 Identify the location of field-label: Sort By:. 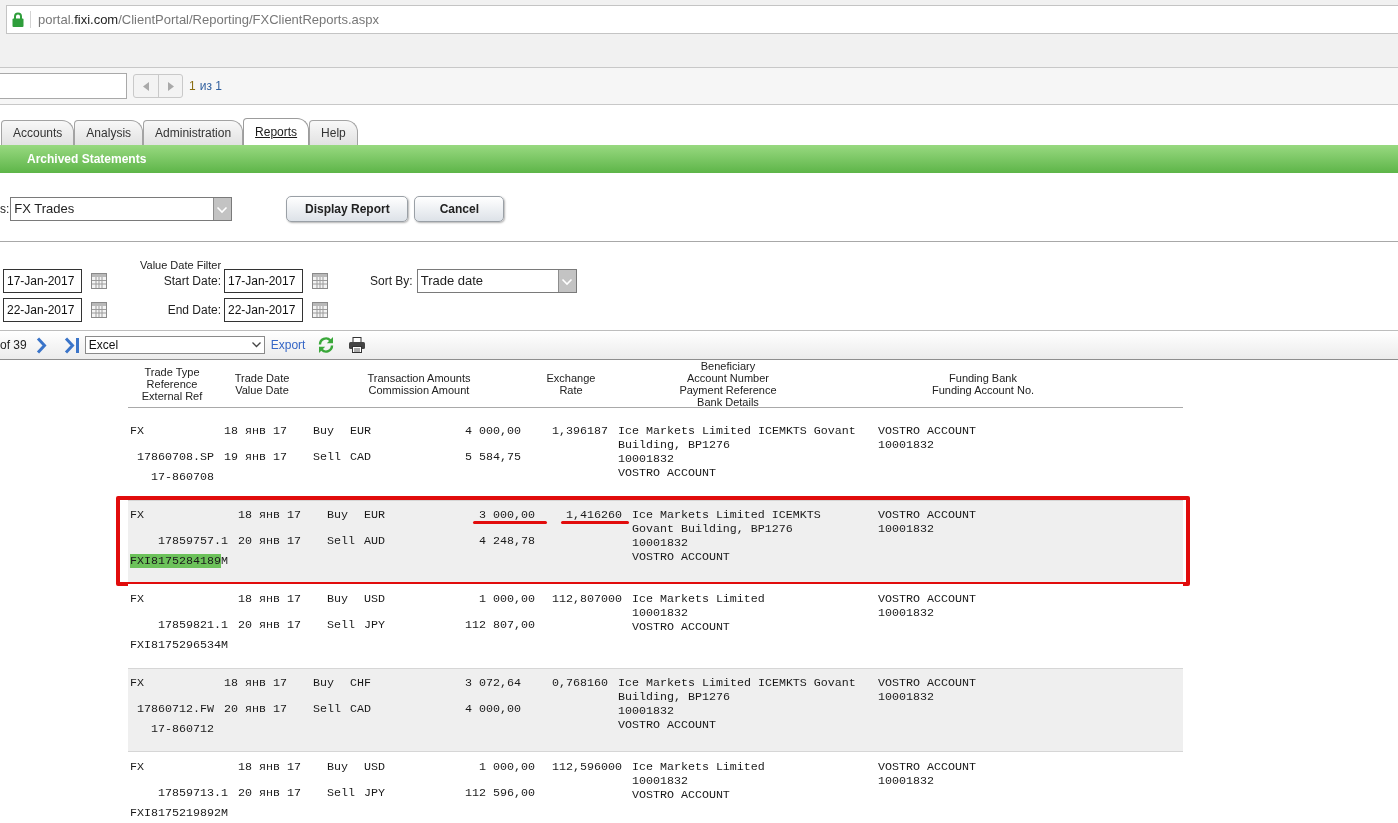
(391, 281).